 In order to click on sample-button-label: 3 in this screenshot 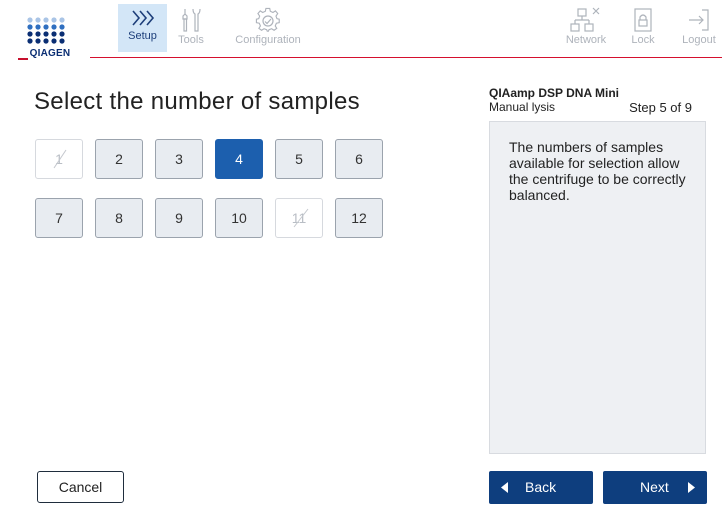, I will do `click(179, 159)`.